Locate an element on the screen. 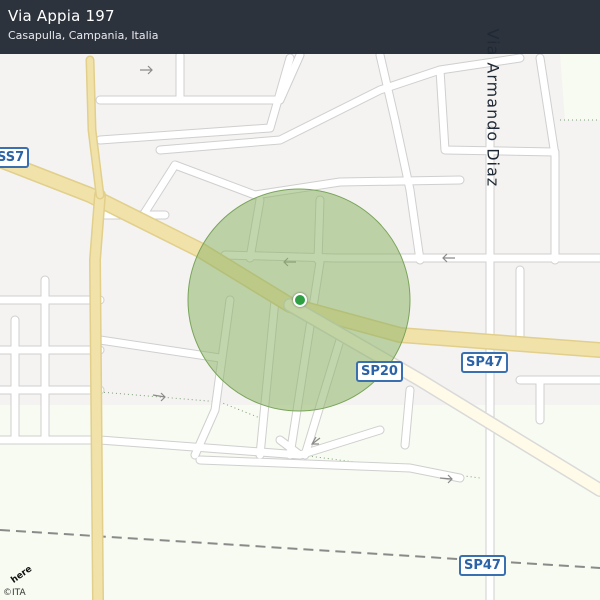 The image size is (600, 600). address-subtitle: Casapulla, Campania, Italia is located at coordinates (83, 35).